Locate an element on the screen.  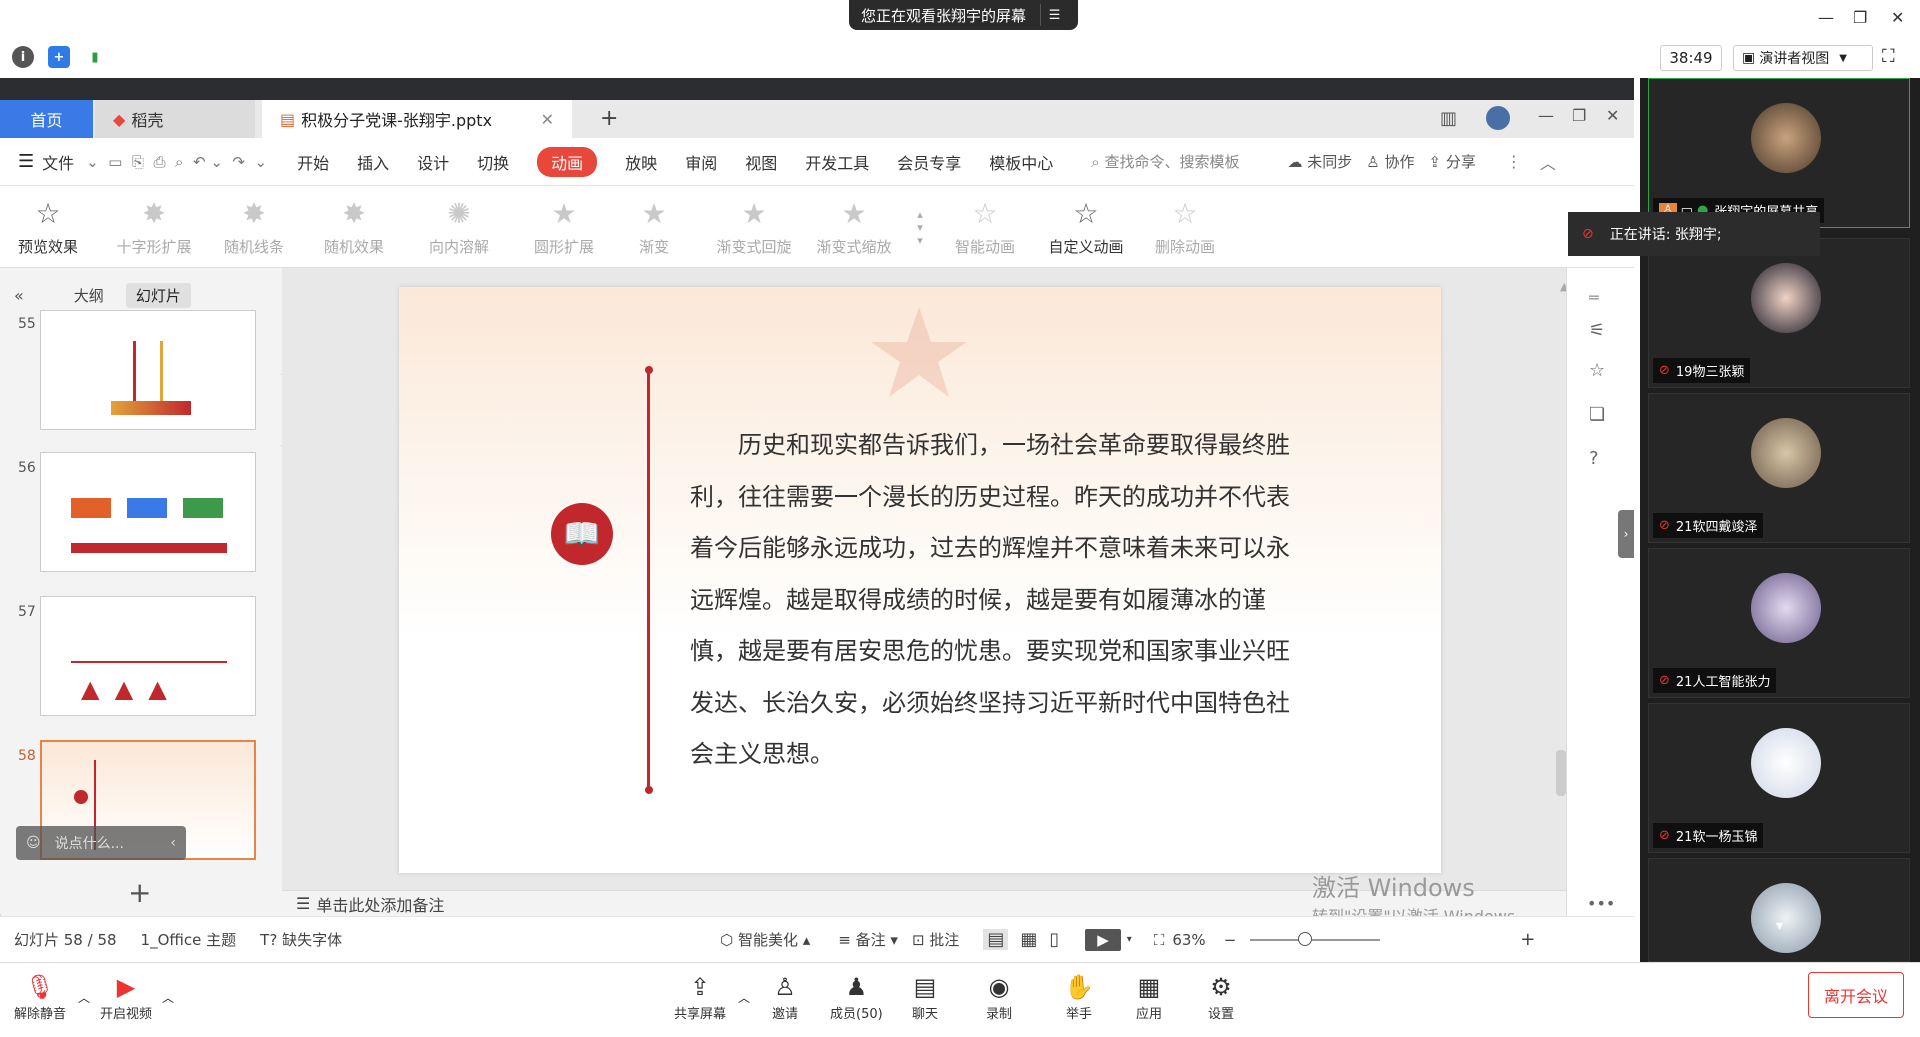
emoji-icon: ☺ is located at coordinates (33, 843).